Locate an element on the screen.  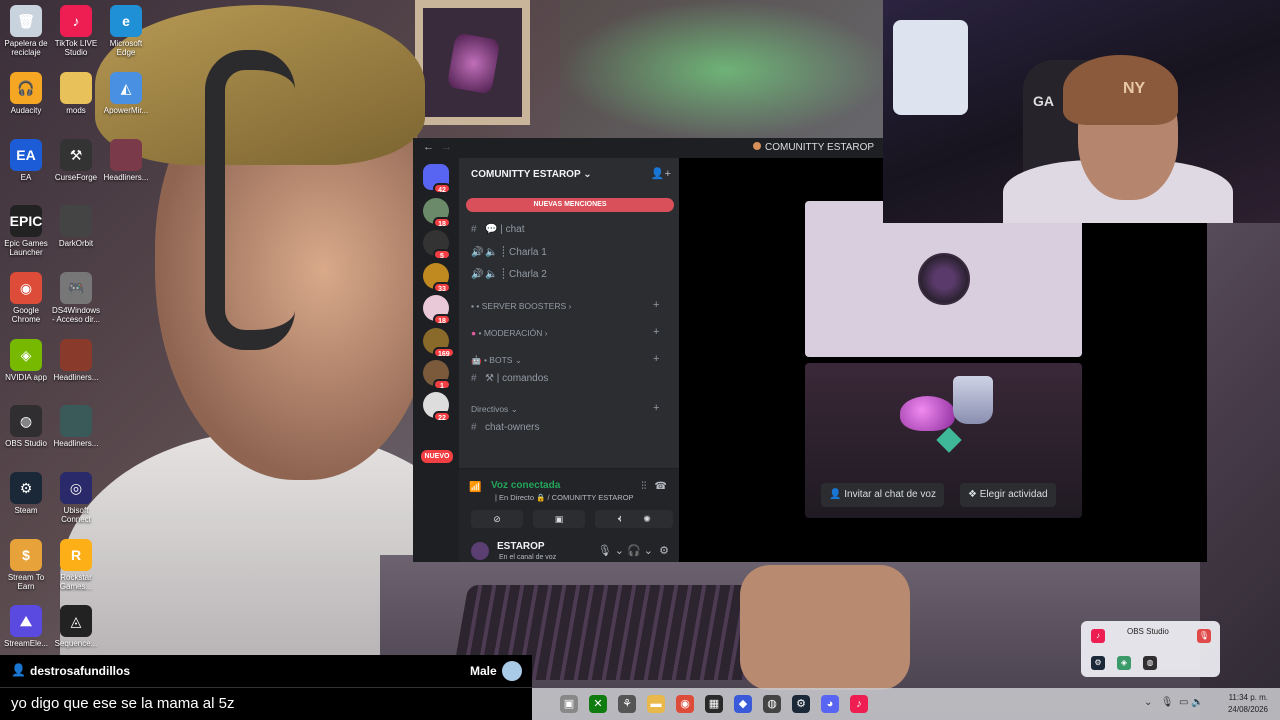
desktop-shortcut: 🗑 Papelera de reciclaje is located at coordinates (26, 31).